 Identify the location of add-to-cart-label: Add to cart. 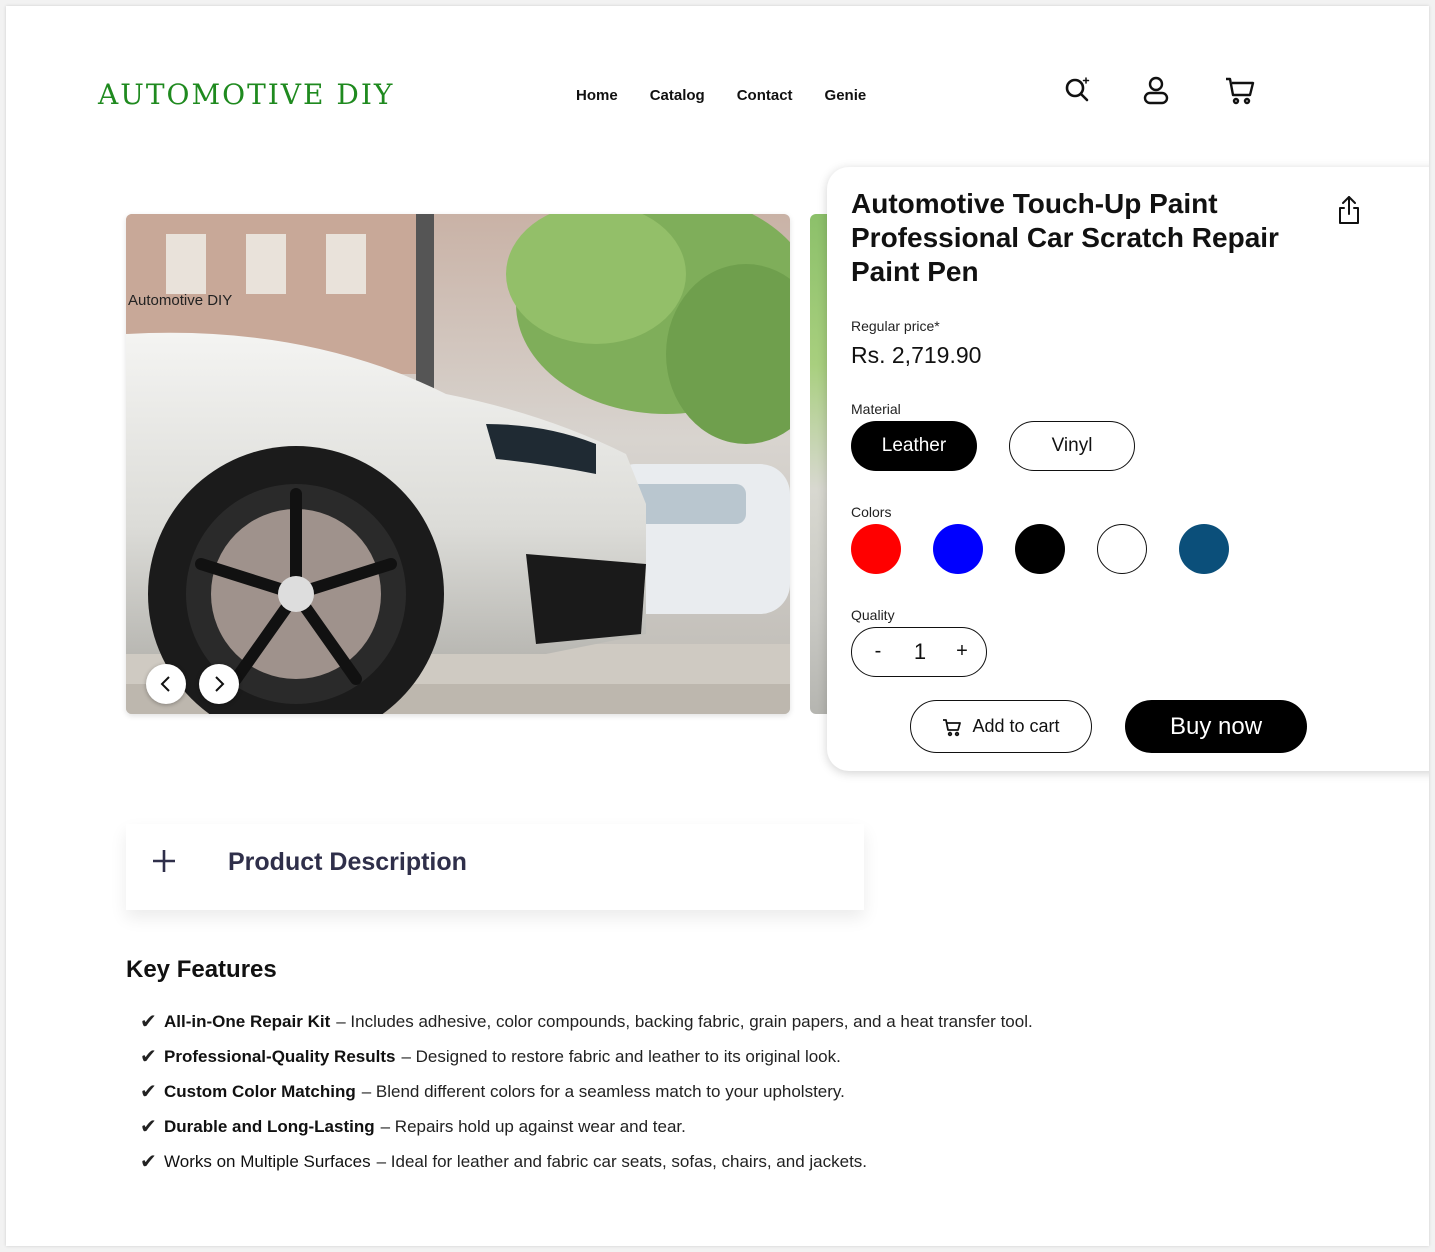
(1016, 726).